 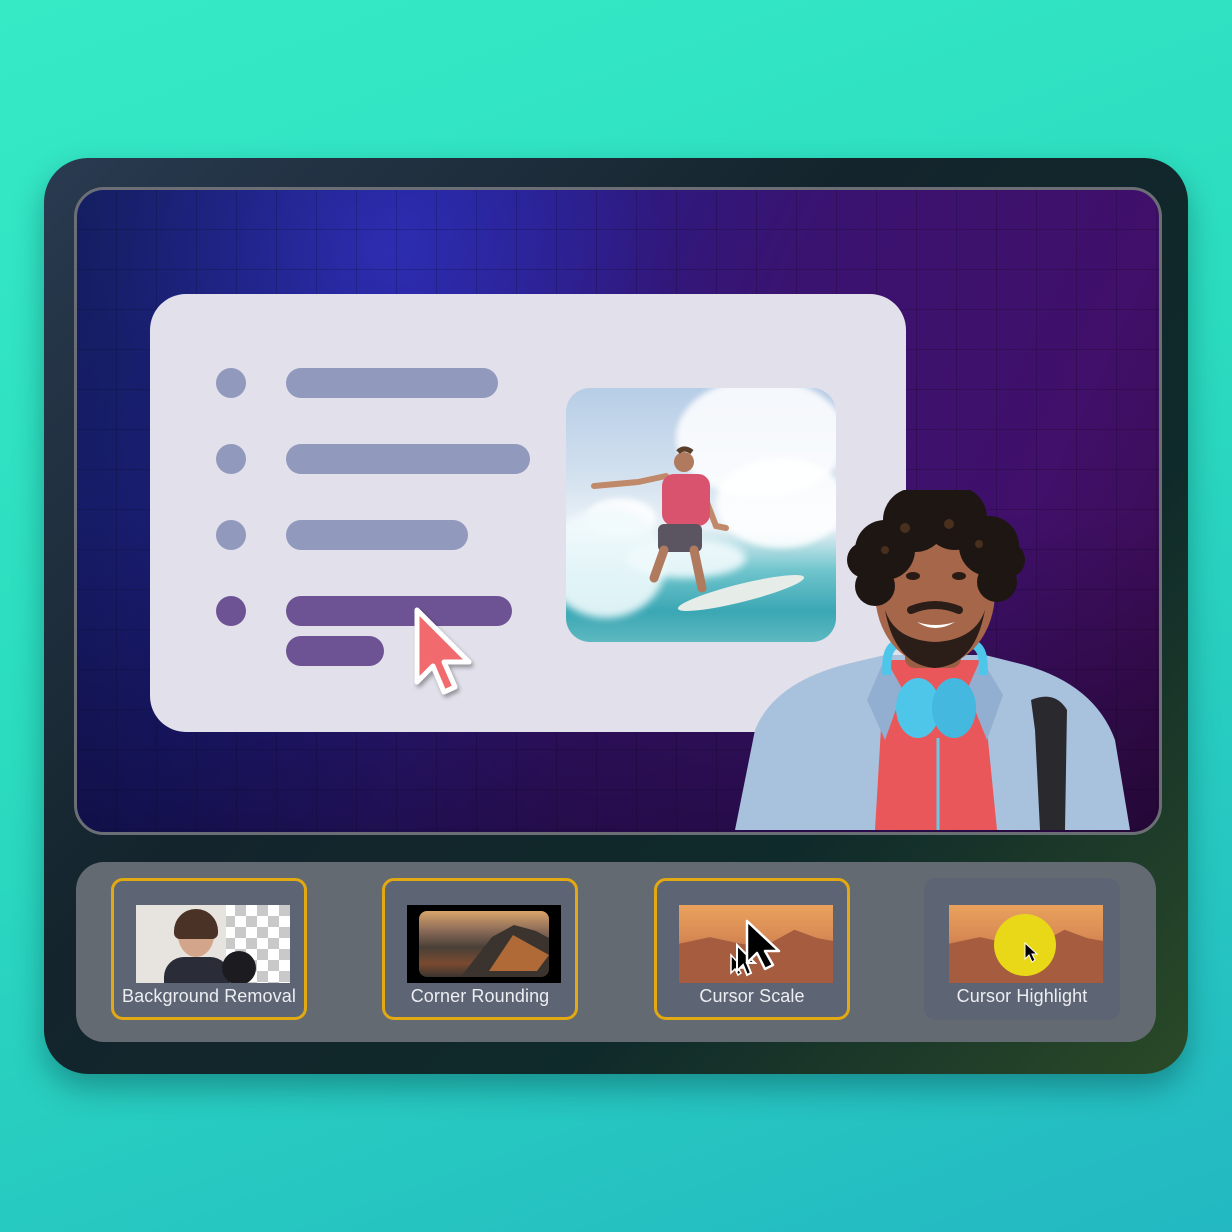 What do you see at coordinates (213, 944) in the screenshot?
I see `background-removal-thumbnail` at bounding box center [213, 944].